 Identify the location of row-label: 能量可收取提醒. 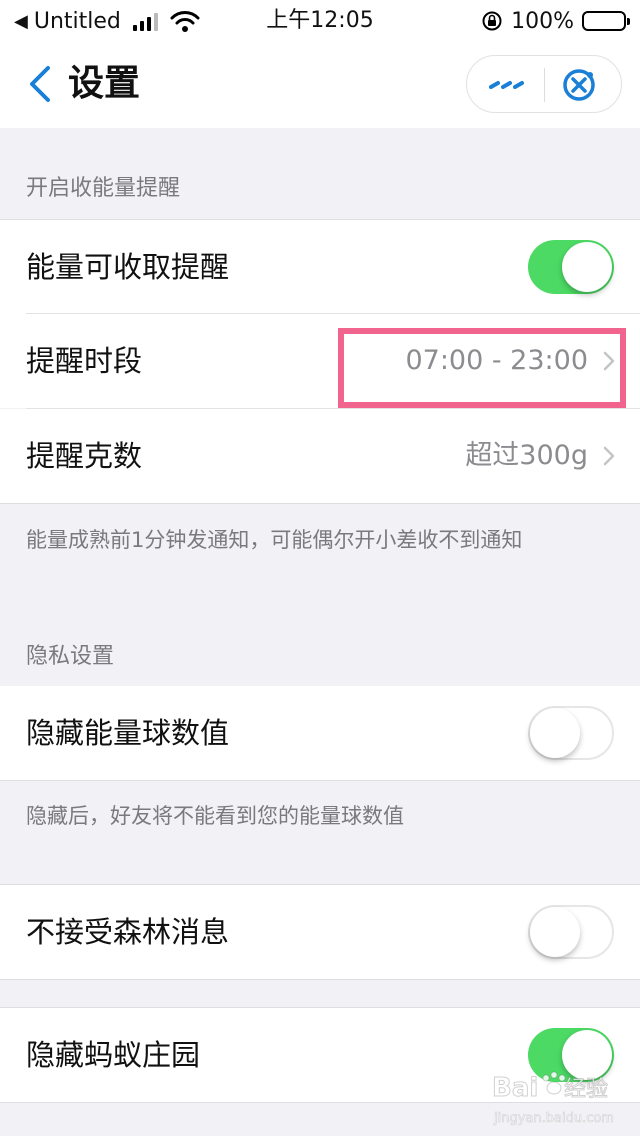
(128, 267).